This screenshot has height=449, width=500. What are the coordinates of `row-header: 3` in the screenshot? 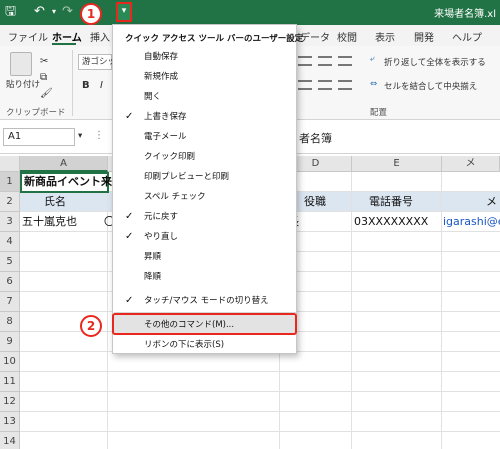 It's located at (10, 222).